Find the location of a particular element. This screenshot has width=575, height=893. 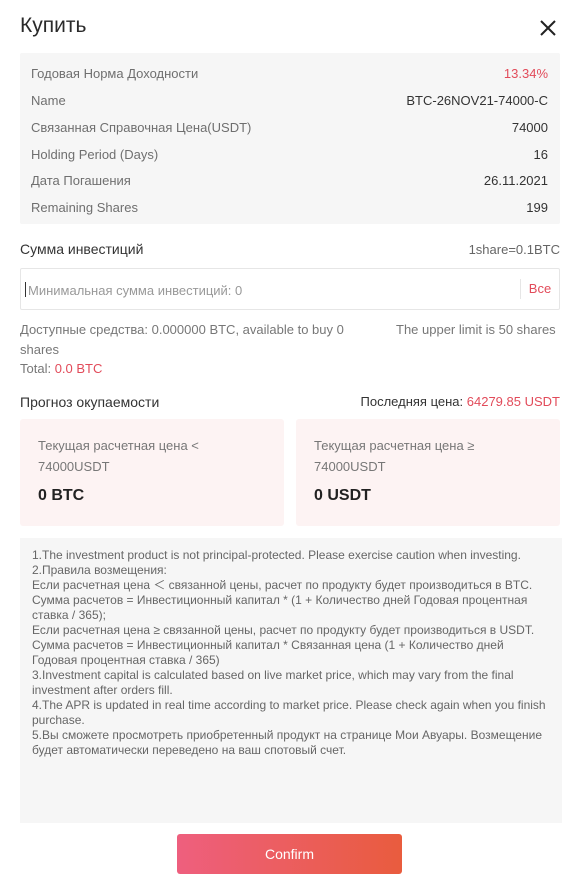

total-label: Total: is located at coordinates (36, 368).